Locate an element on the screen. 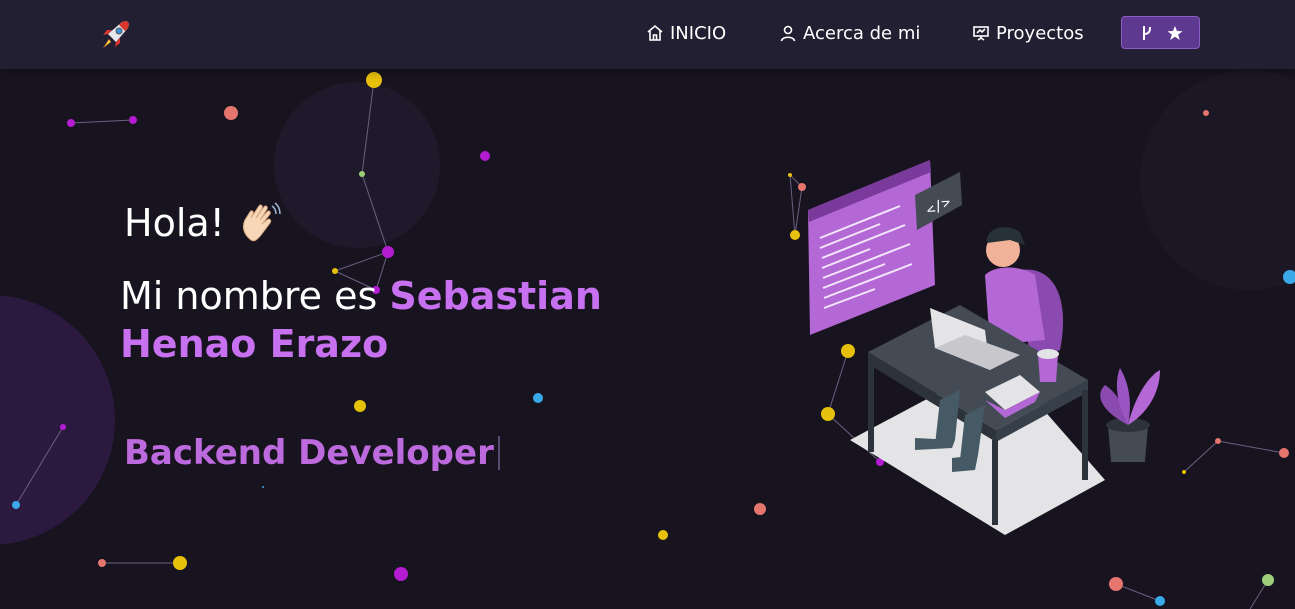  nav-item-label: INICIO is located at coordinates (698, 33).